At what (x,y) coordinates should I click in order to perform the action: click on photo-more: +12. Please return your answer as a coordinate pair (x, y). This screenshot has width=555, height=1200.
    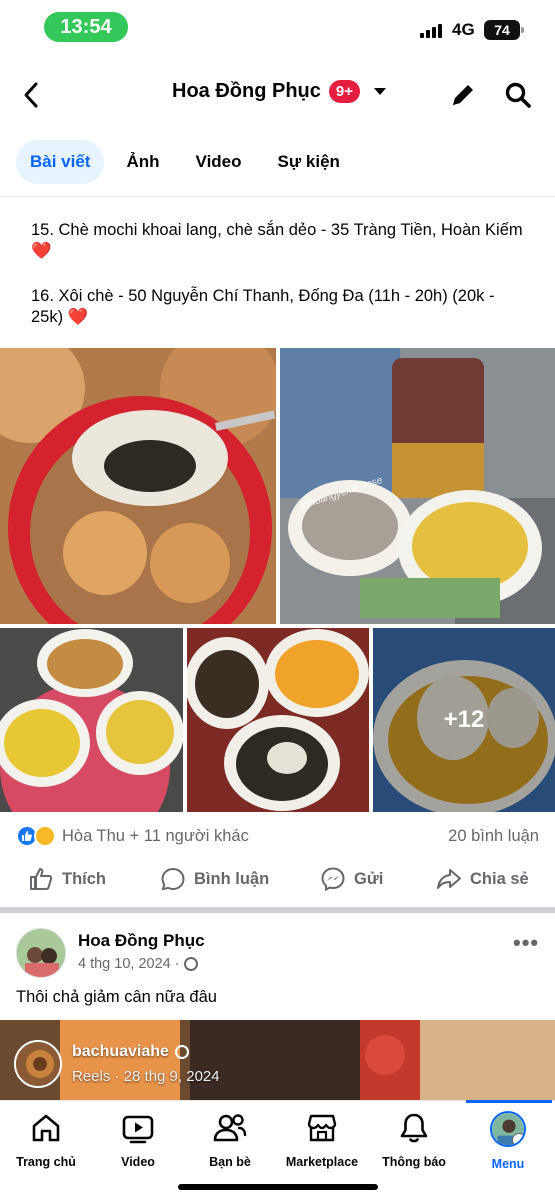
    Looking at the image, I should click on (464, 720).